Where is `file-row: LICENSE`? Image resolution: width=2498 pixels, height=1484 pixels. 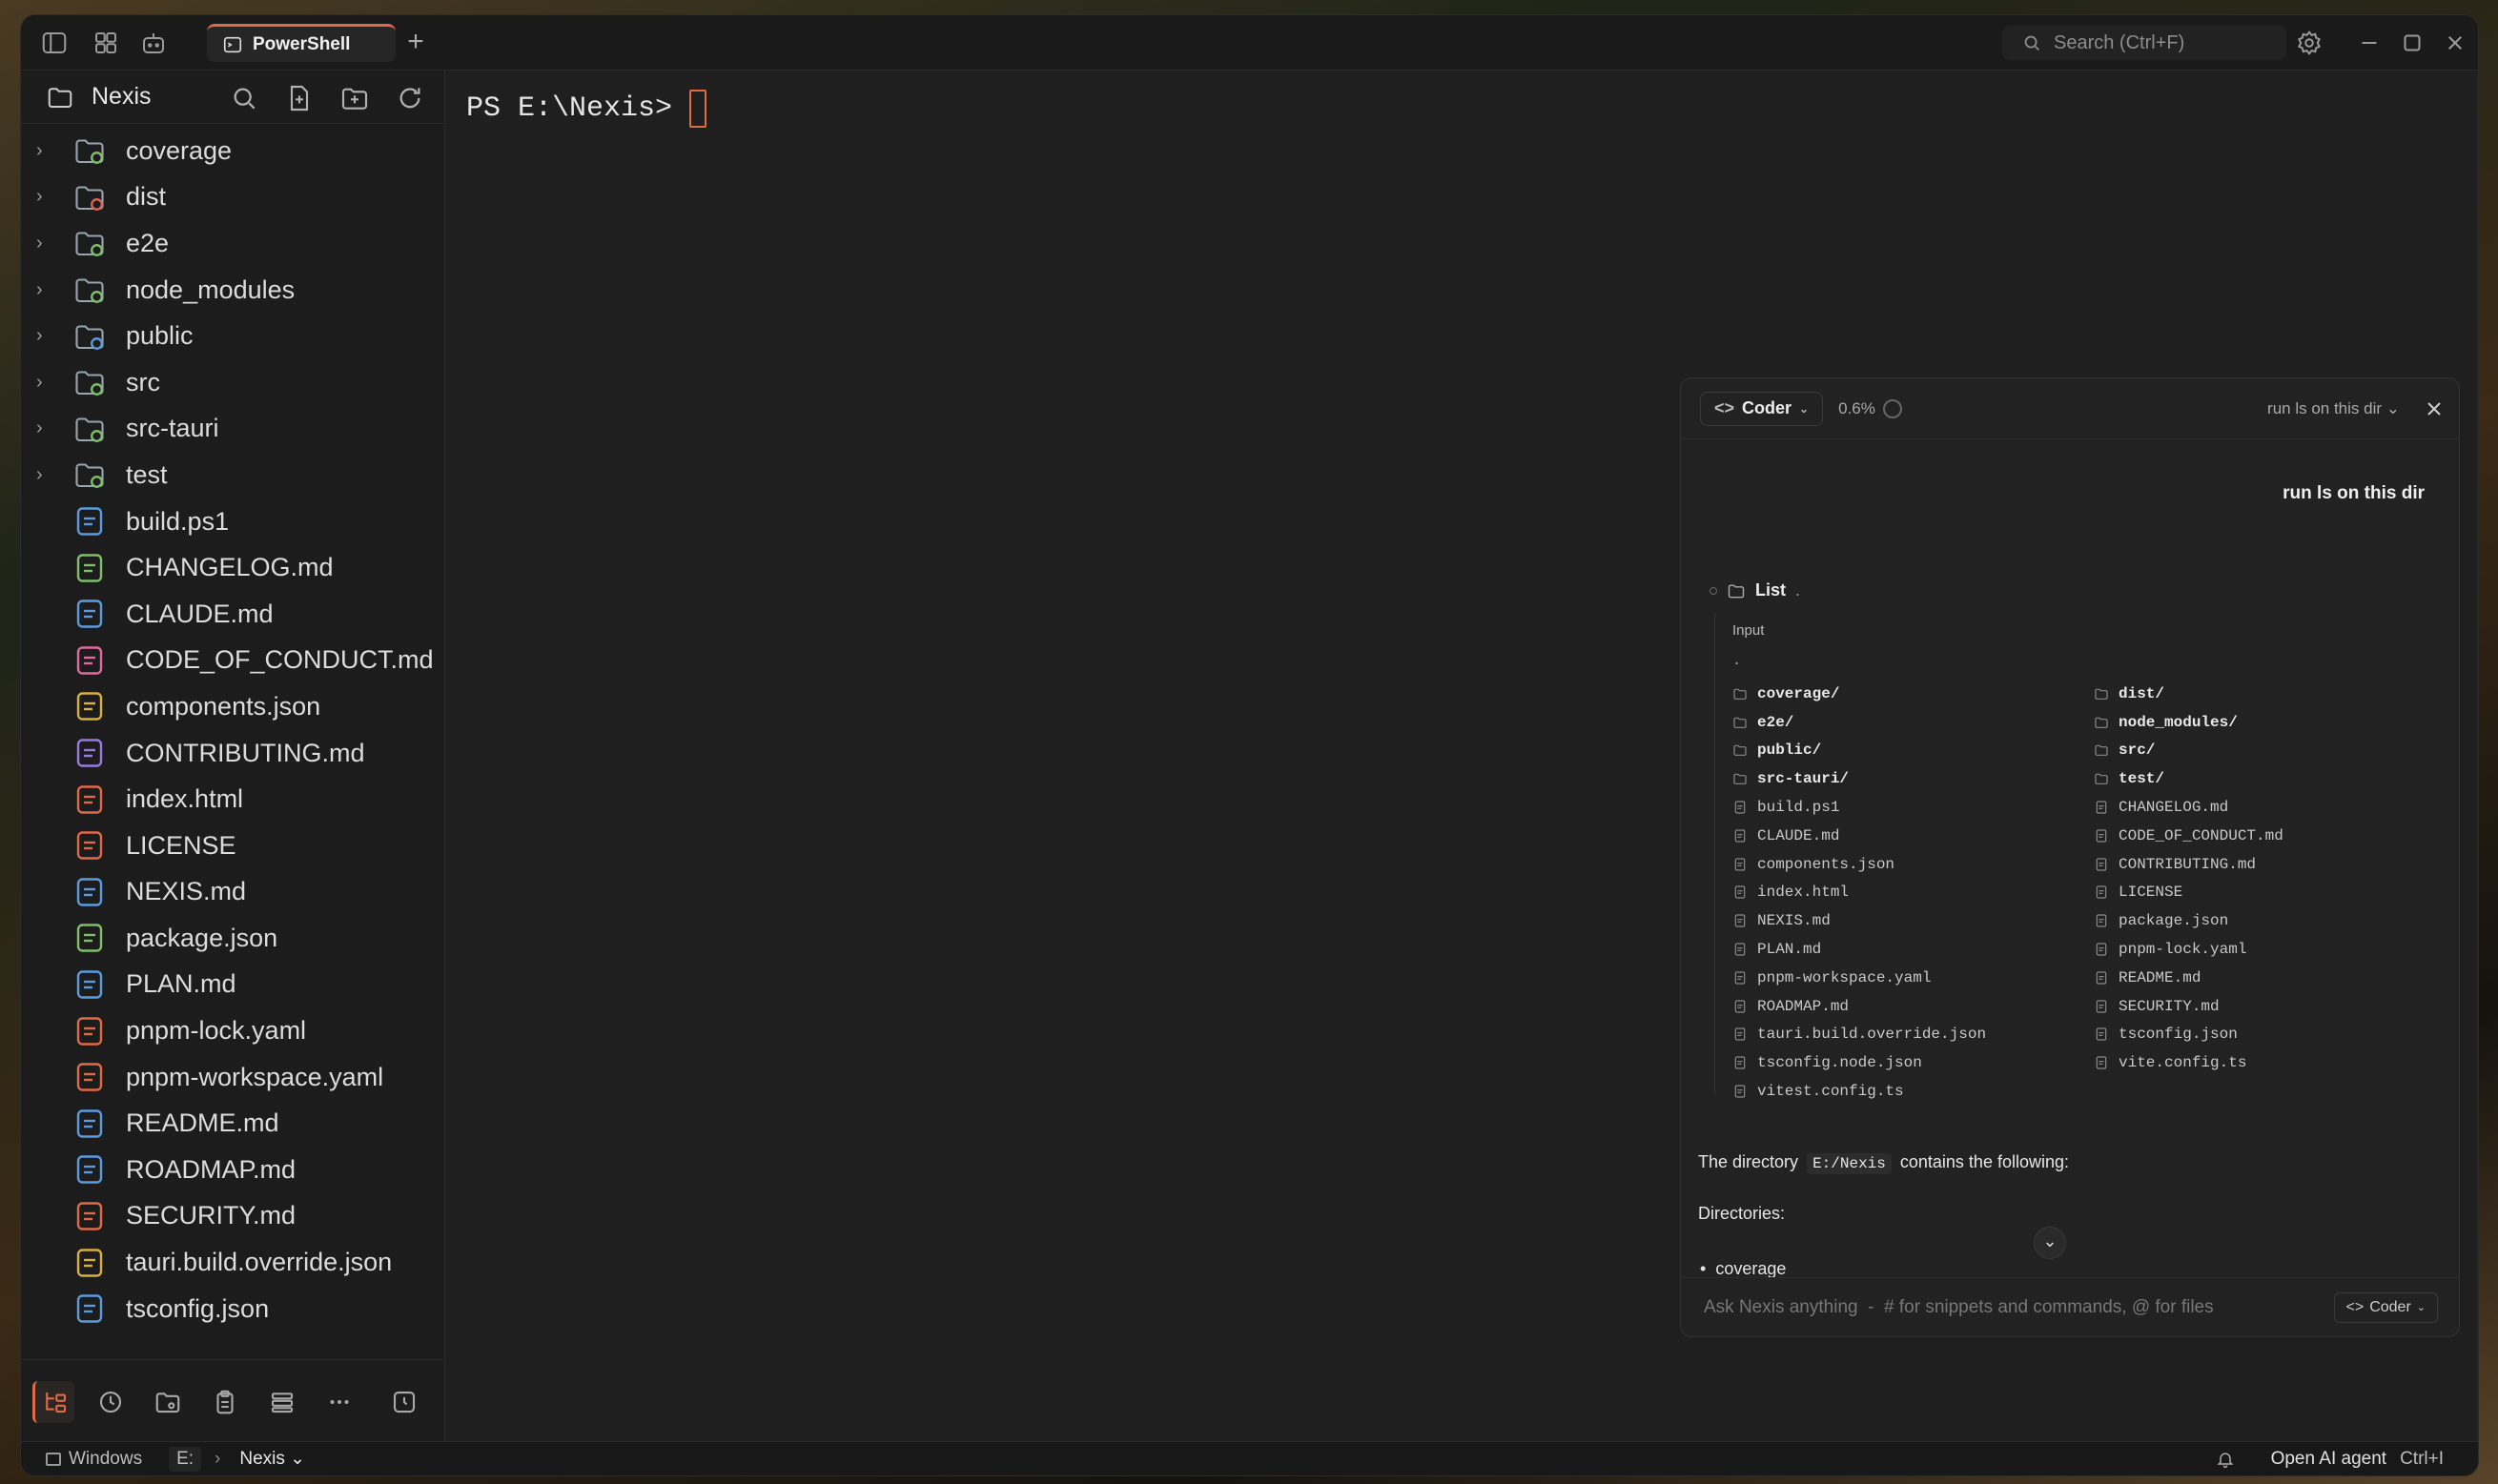 file-row: LICENSE is located at coordinates (232, 846).